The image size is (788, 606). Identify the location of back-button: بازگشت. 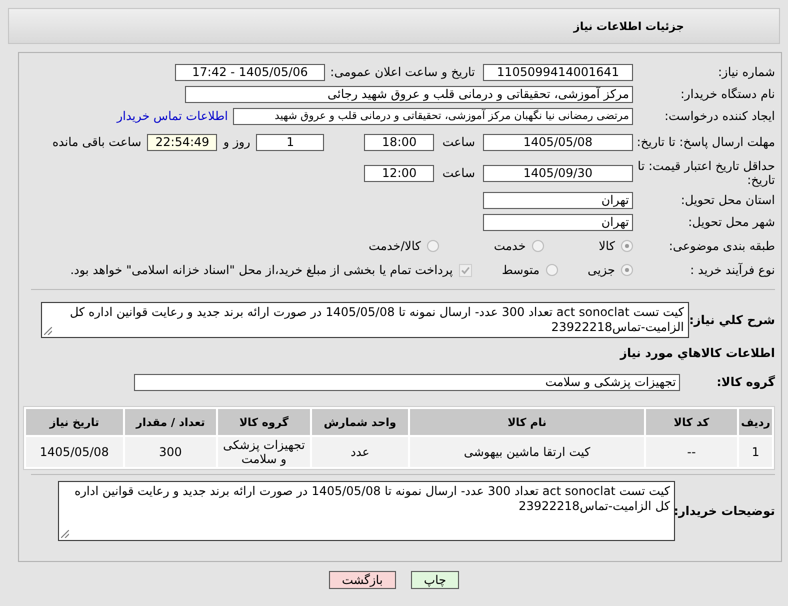
(362, 580).